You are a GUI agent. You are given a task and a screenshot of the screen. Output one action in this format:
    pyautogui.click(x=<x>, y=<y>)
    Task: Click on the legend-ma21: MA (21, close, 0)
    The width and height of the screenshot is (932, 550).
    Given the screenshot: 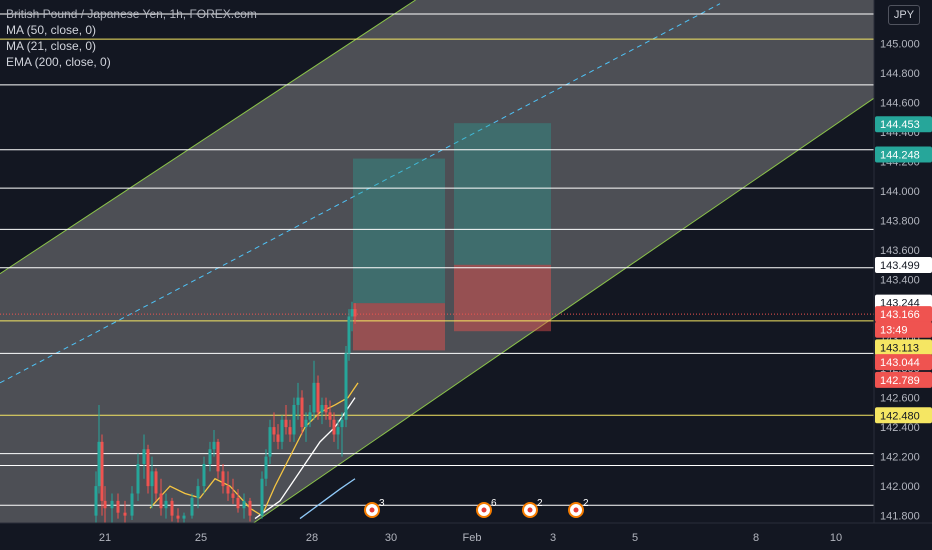 What is the action you would take?
    pyautogui.click(x=131, y=46)
    